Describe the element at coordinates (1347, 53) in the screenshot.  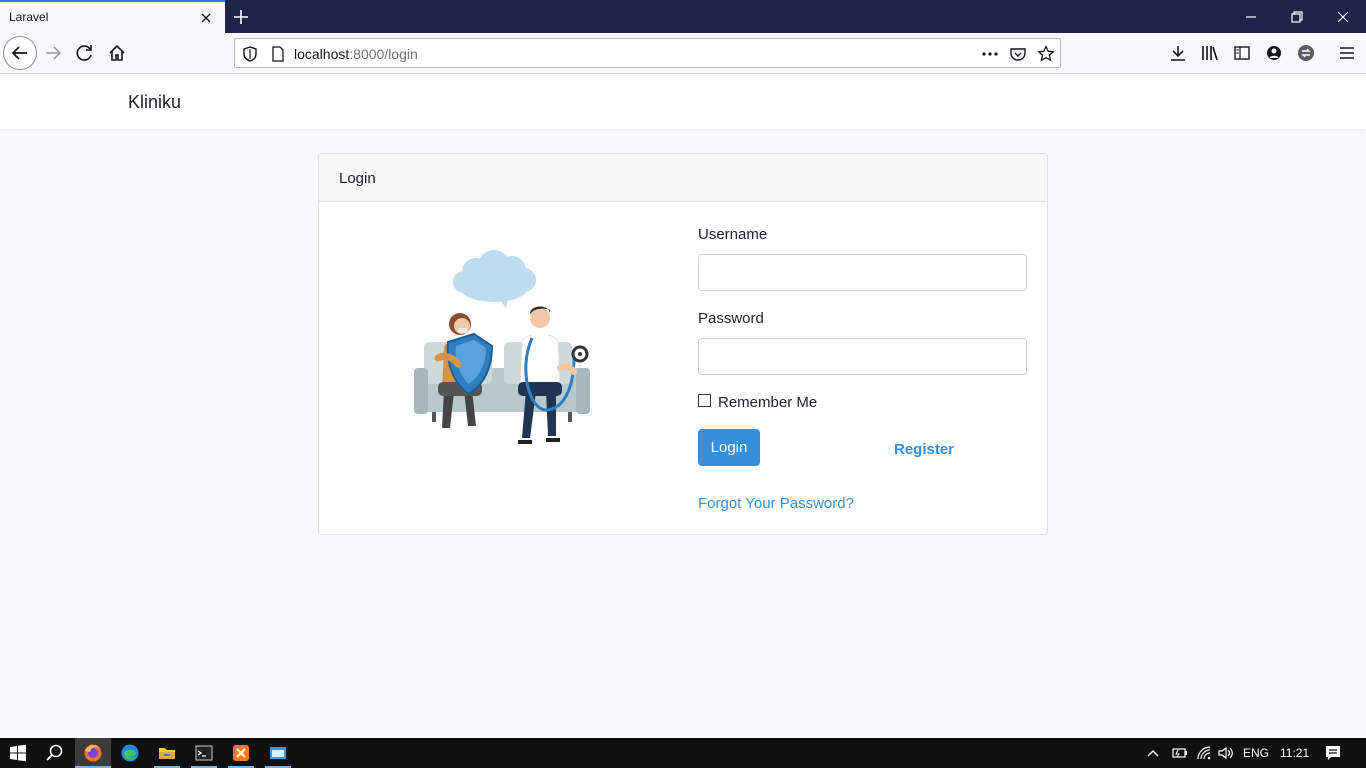
I see `menu-icon` at that location.